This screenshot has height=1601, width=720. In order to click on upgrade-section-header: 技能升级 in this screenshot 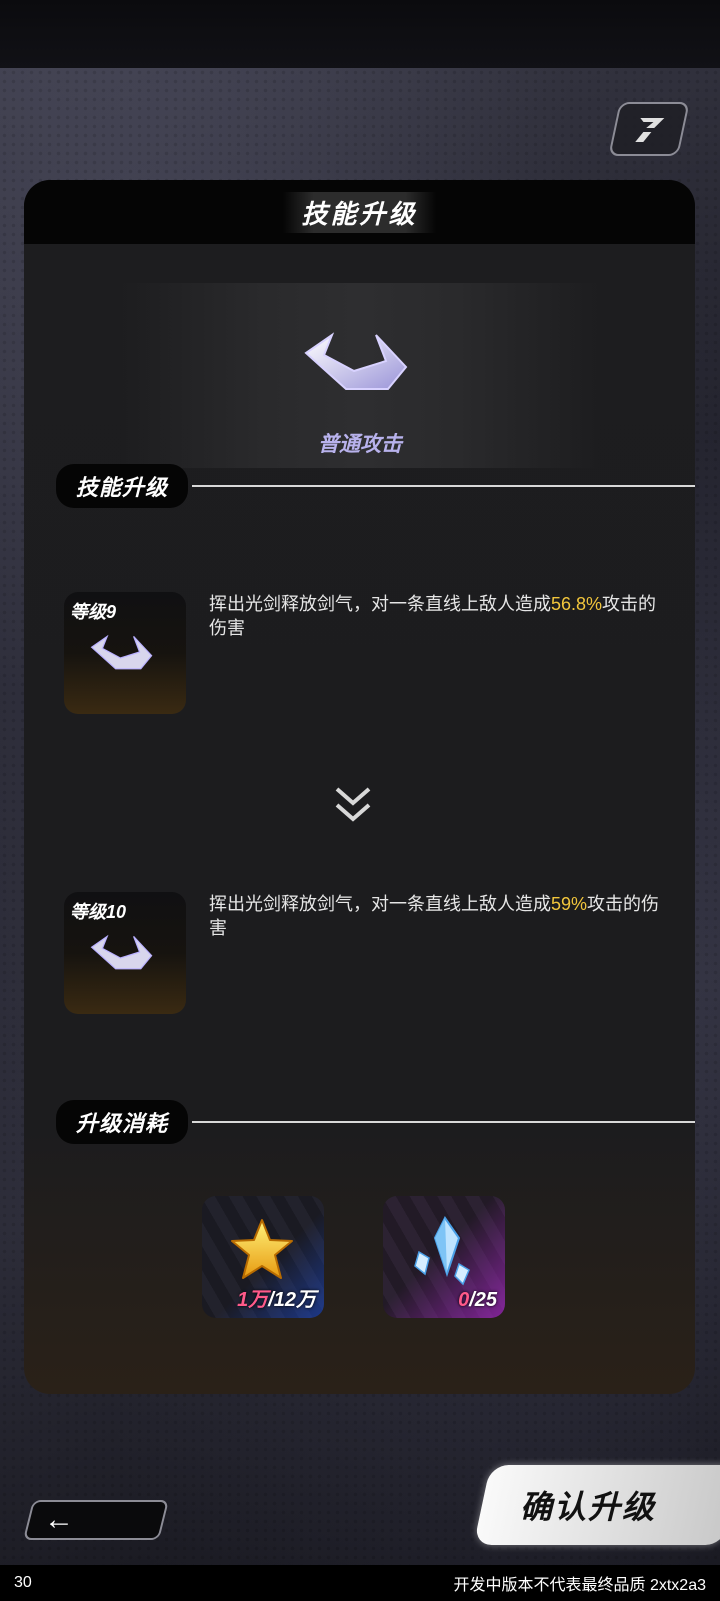, I will do `click(375, 486)`.